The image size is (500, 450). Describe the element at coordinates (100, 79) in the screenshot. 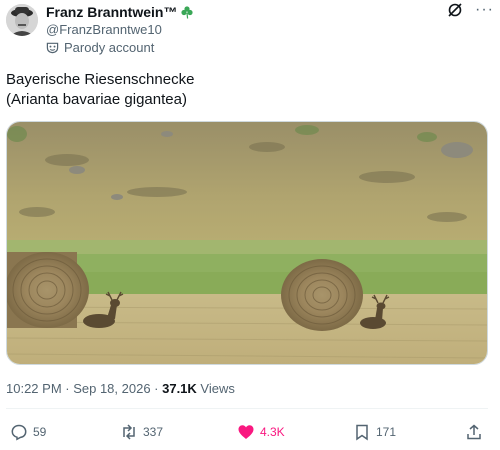

I see `tweet-text-line-1: Bayerische Riesenschnecke` at that location.